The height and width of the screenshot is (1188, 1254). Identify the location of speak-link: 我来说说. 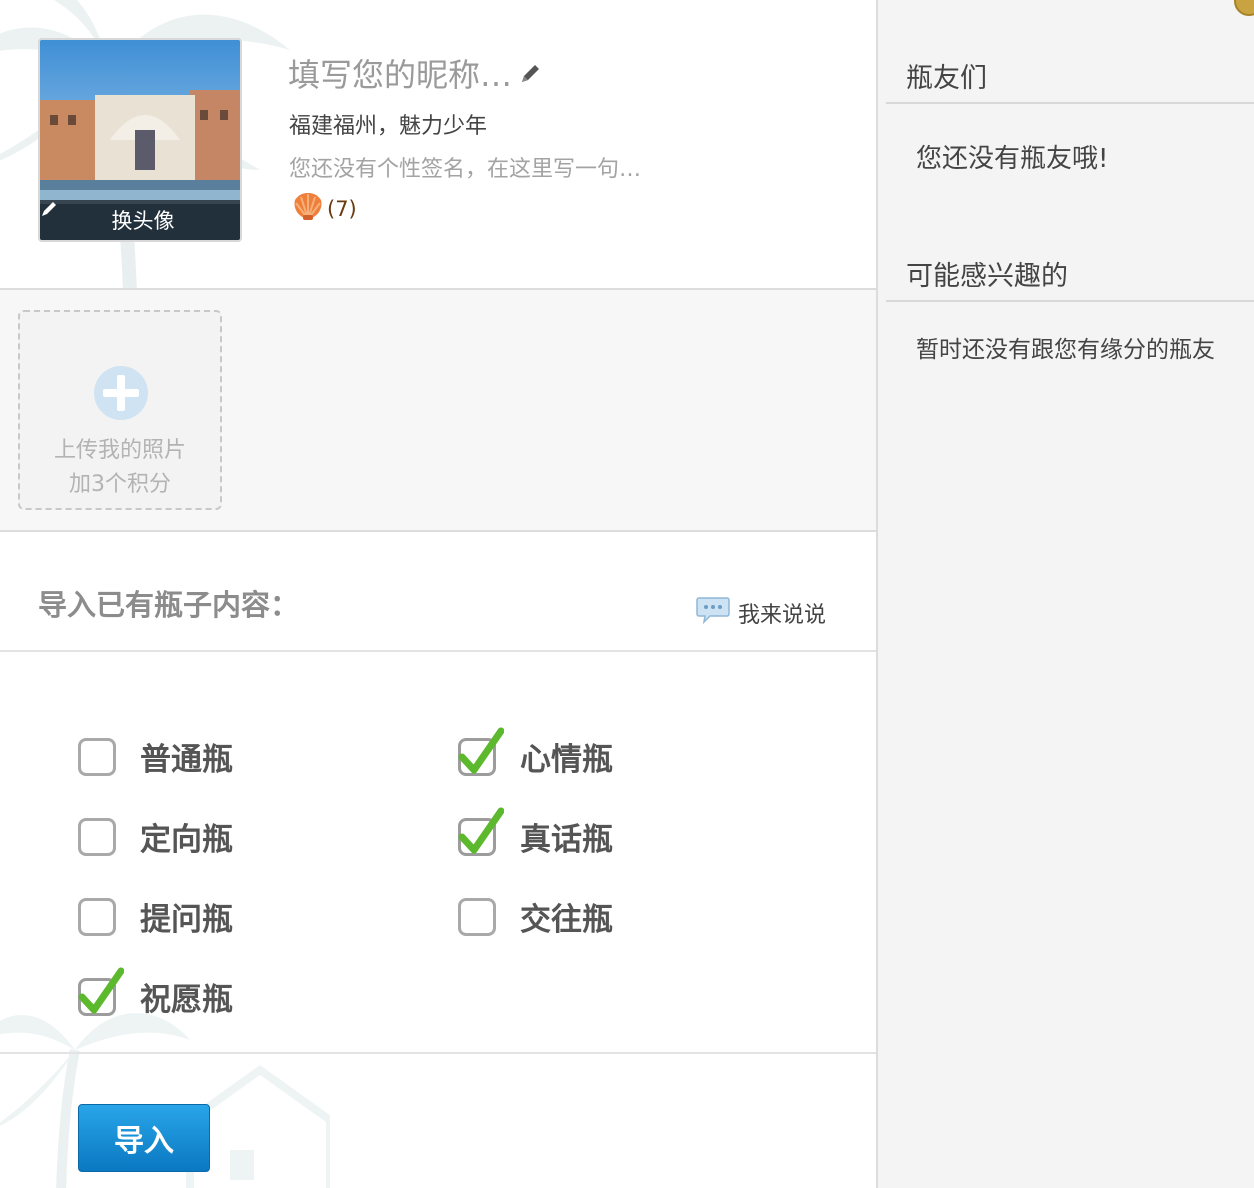
(761, 613).